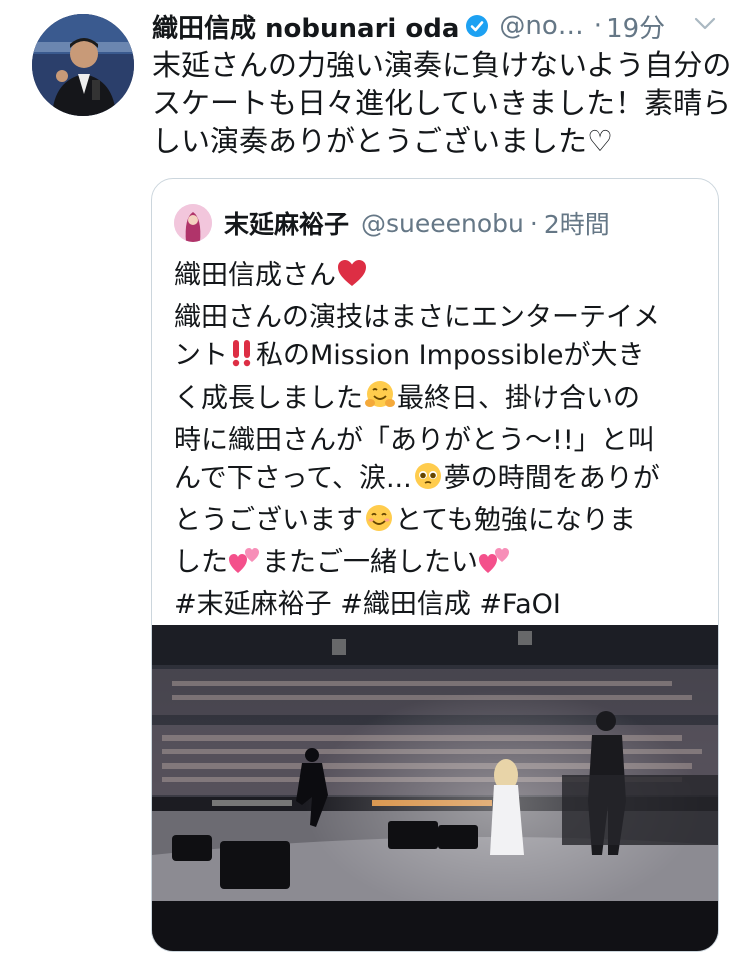 The image size is (750, 962). What do you see at coordinates (379, 523) in the screenshot?
I see `smiling-face-emoji-icon` at bounding box center [379, 523].